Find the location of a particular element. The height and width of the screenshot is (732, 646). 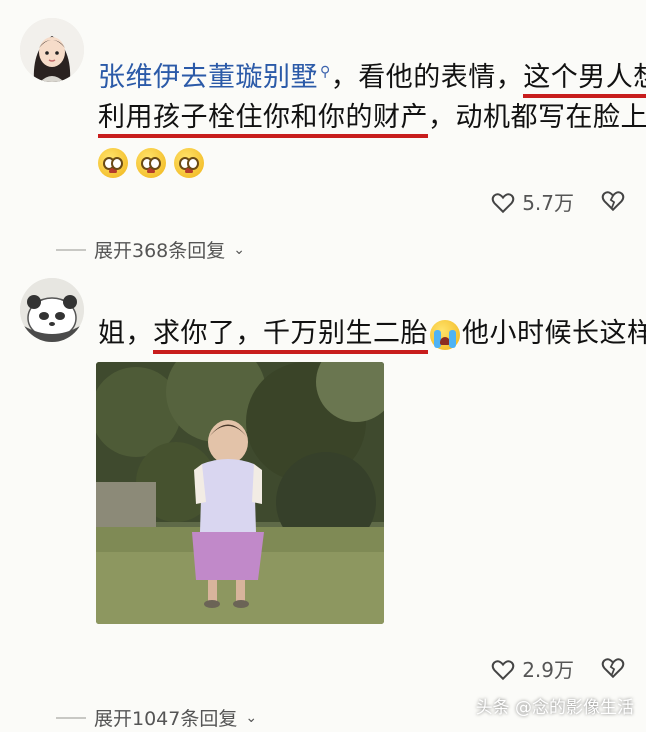

avatar-girl-image is located at coordinates (52, 50).